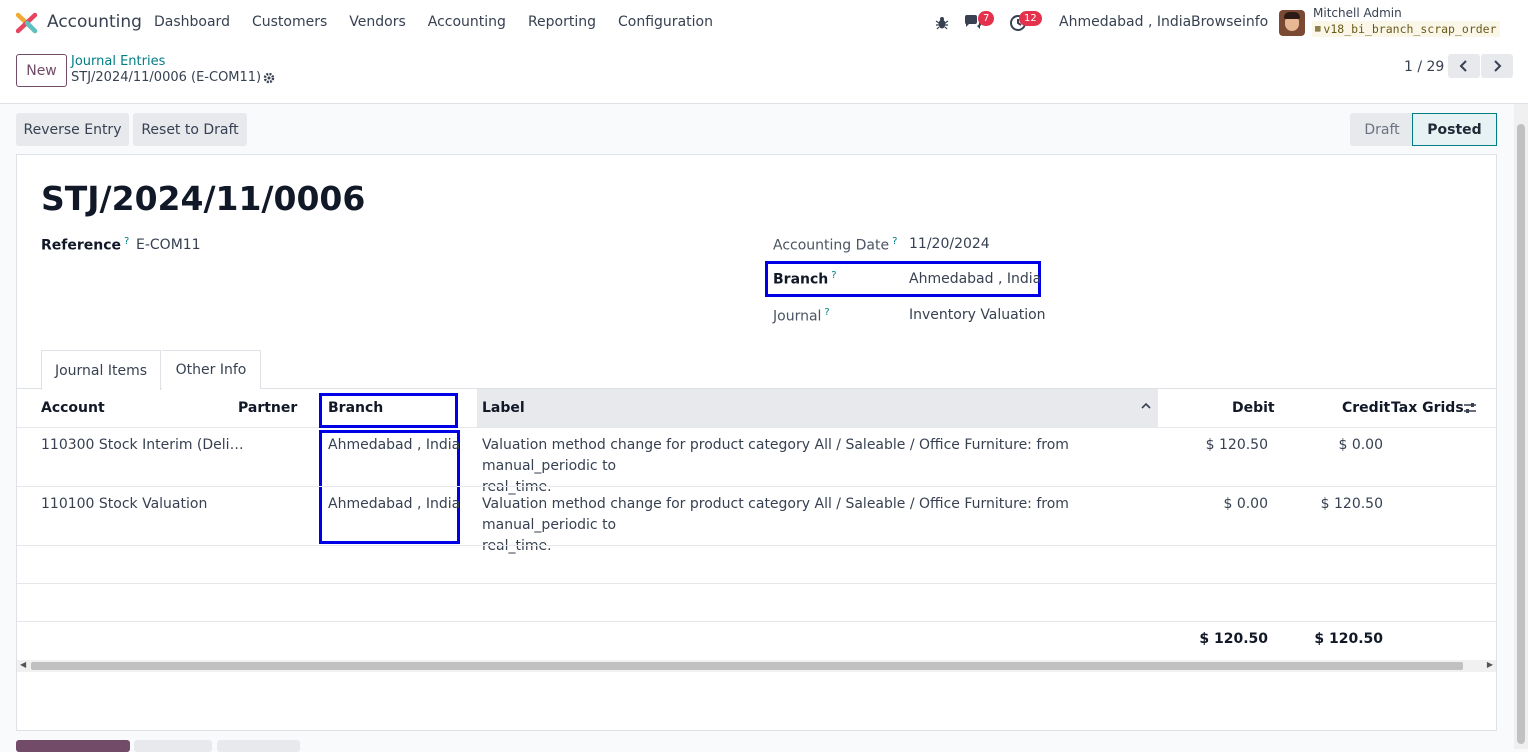 This screenshot has width=1528, height=752. What do you see at coordinates (949, 244) in the screenshot?
I see `accounting-date-value: 11/20/2024` at bounding box center [949, 244].